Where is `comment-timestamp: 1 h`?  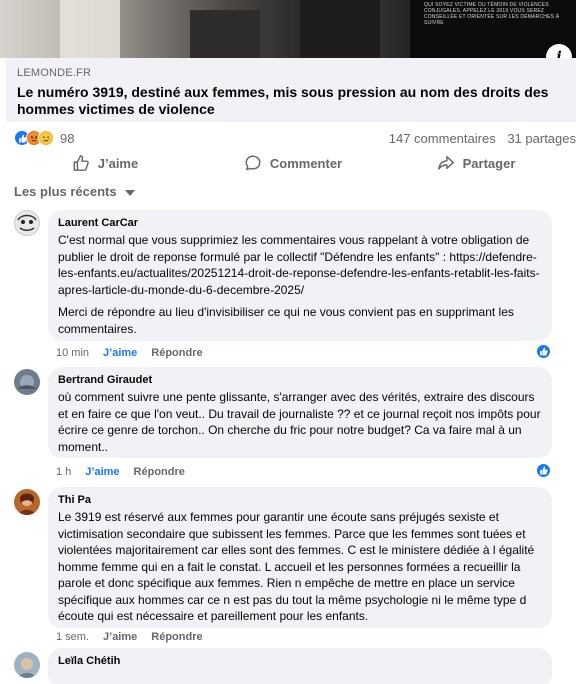 comment-timestamp: 1 h is located at coordinates (63, 472).